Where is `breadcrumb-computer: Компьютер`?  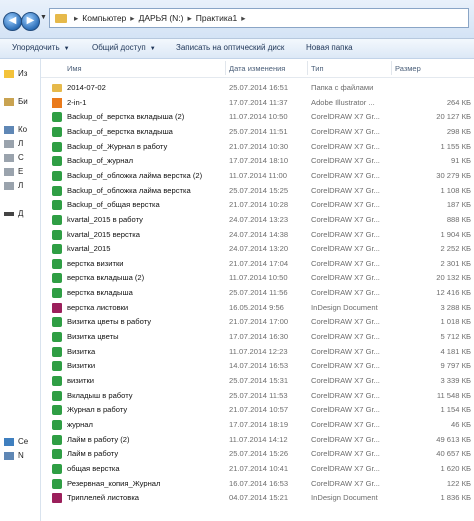
breadcrumb-computer: Компьютер is located at coordinates (104, 18).